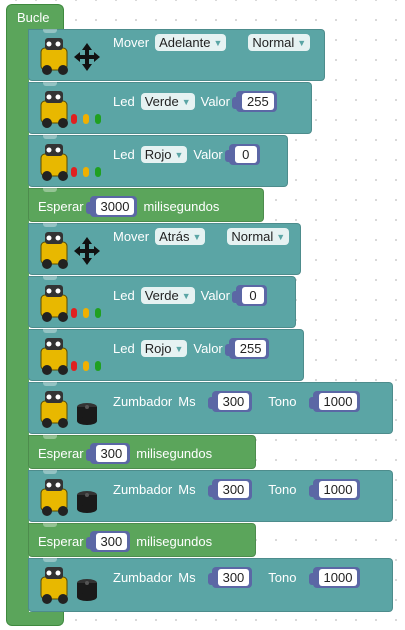 This screenshot has height=630, width=405. Describe the element at coordinates (146, 205) in the screenshot. I see `wait-block: Esperar 3000 milisegundos` at that location.